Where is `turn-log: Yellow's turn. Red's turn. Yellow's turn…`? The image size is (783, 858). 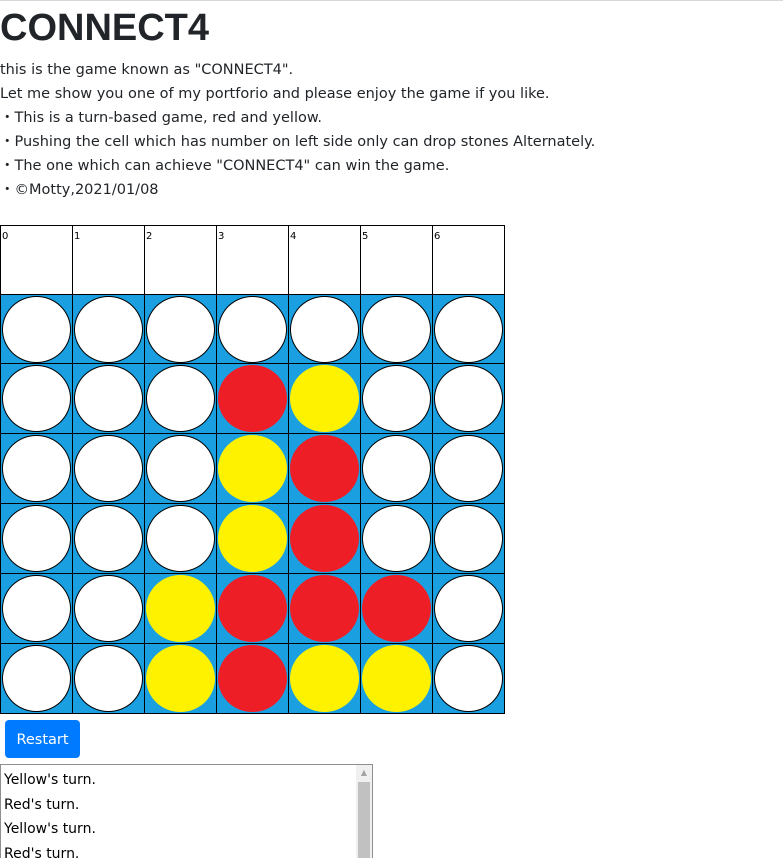 turn-log: Yellow's turn. Red's turn. Yellow's turn… is located at coordinates (186, 811).